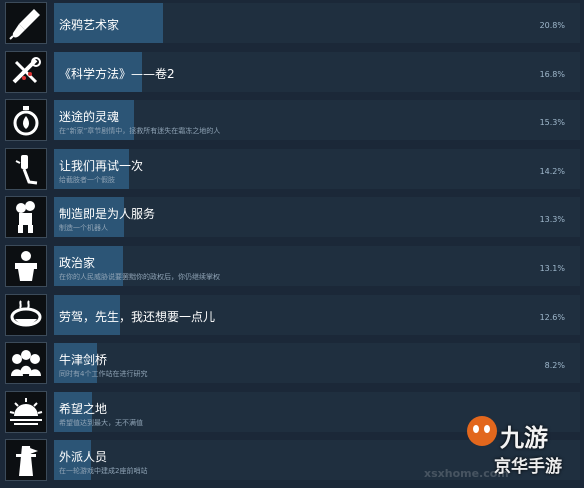  Describe the element at coordinates (26, 72) in the screenshot. I see `tools-icon` at that location.